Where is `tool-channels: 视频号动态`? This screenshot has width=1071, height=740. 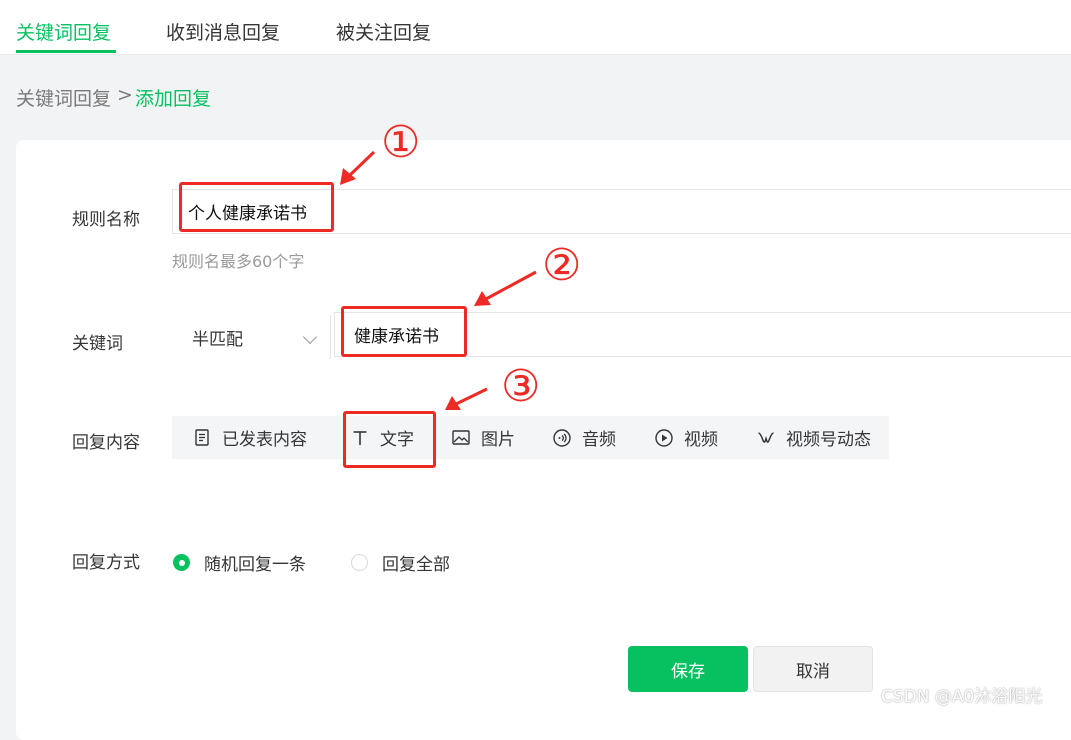
tool-channels: 视频号动态 is located at coordinates (814, 437).